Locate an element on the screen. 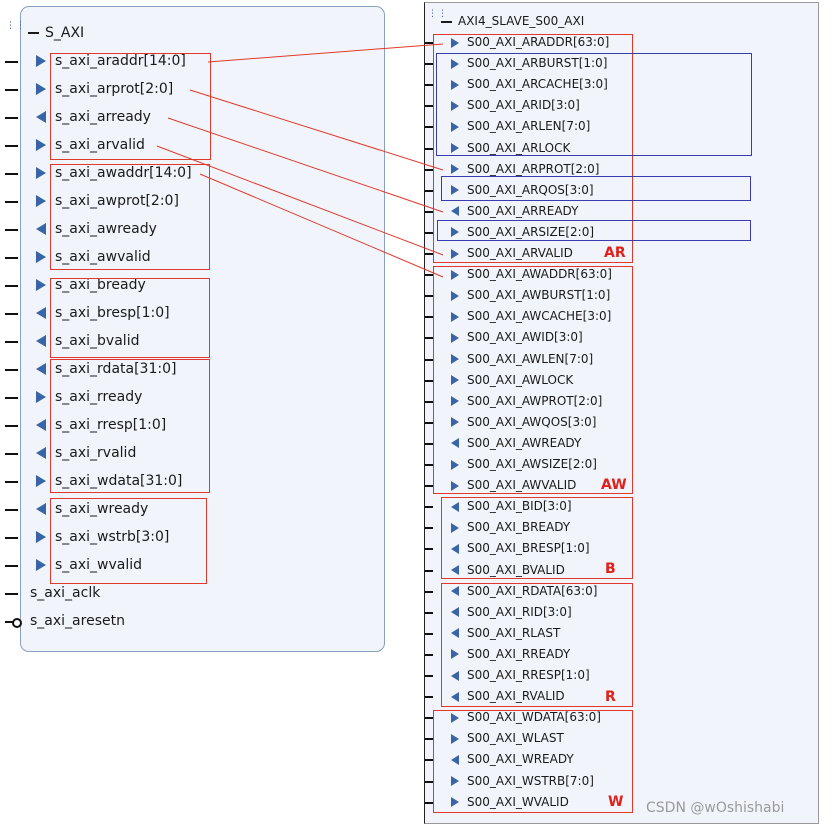 The height and width of the screenshot is (827, 833). link-araddr is located at coordinates (325, 53).